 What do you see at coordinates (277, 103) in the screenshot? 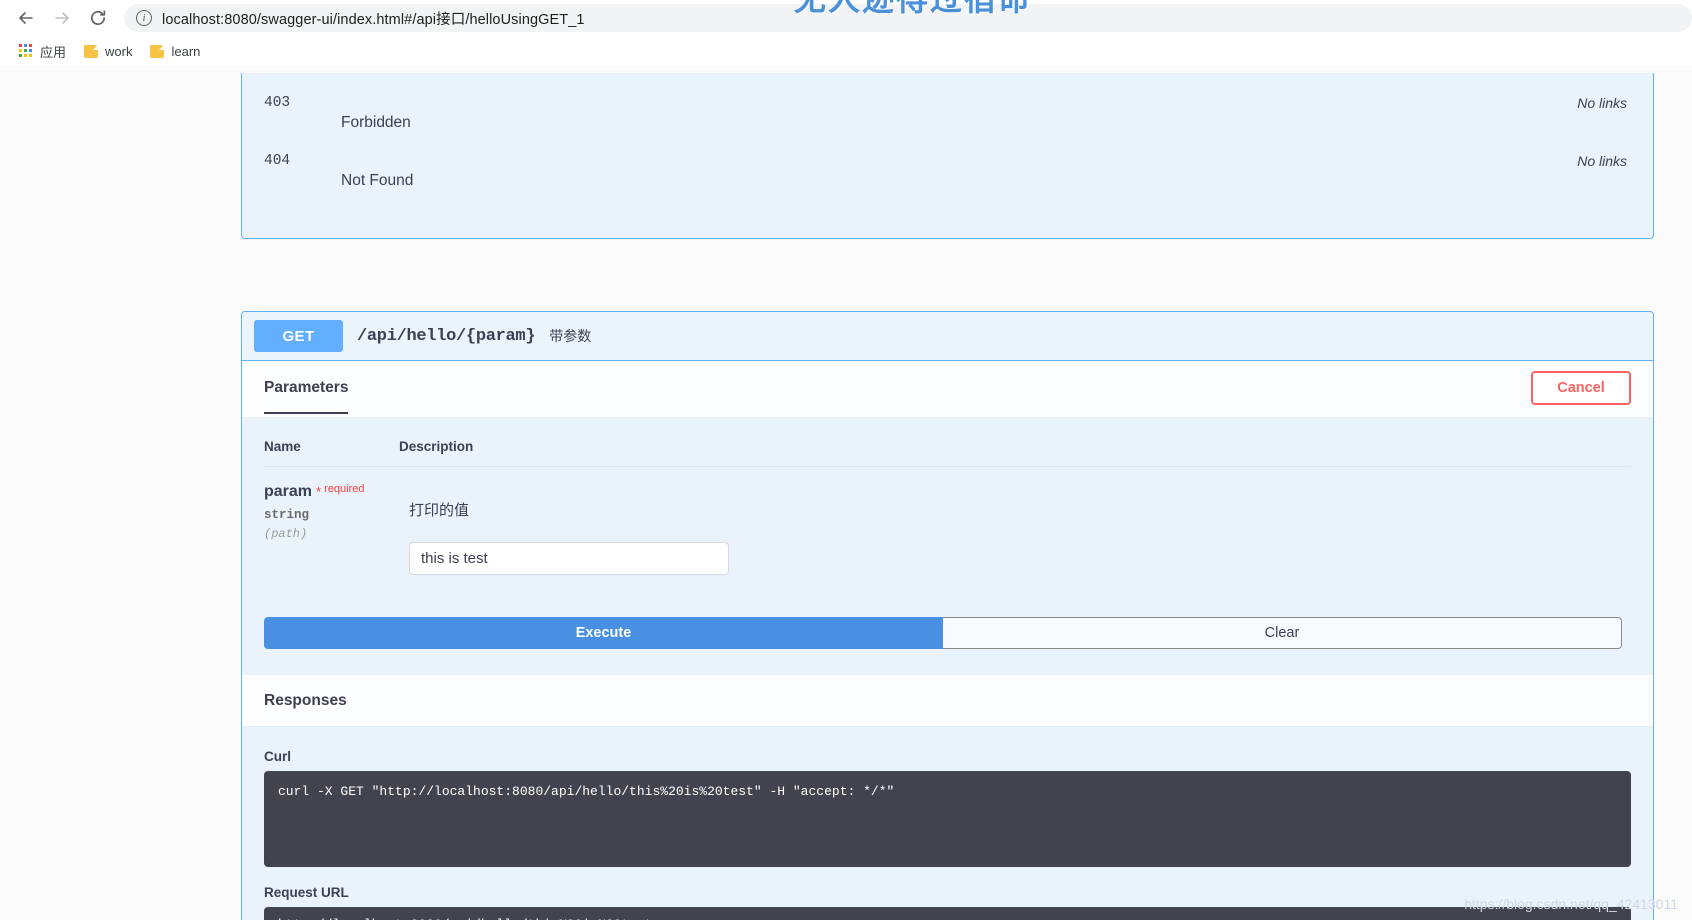
I see `response-code: 403` at bounding box center [277, 103].